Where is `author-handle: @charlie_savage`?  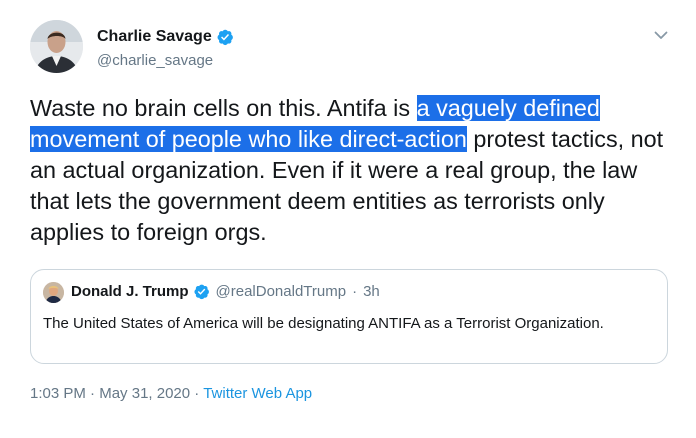 author-handle: @charlie_savage is located at coordinates (165, 60).